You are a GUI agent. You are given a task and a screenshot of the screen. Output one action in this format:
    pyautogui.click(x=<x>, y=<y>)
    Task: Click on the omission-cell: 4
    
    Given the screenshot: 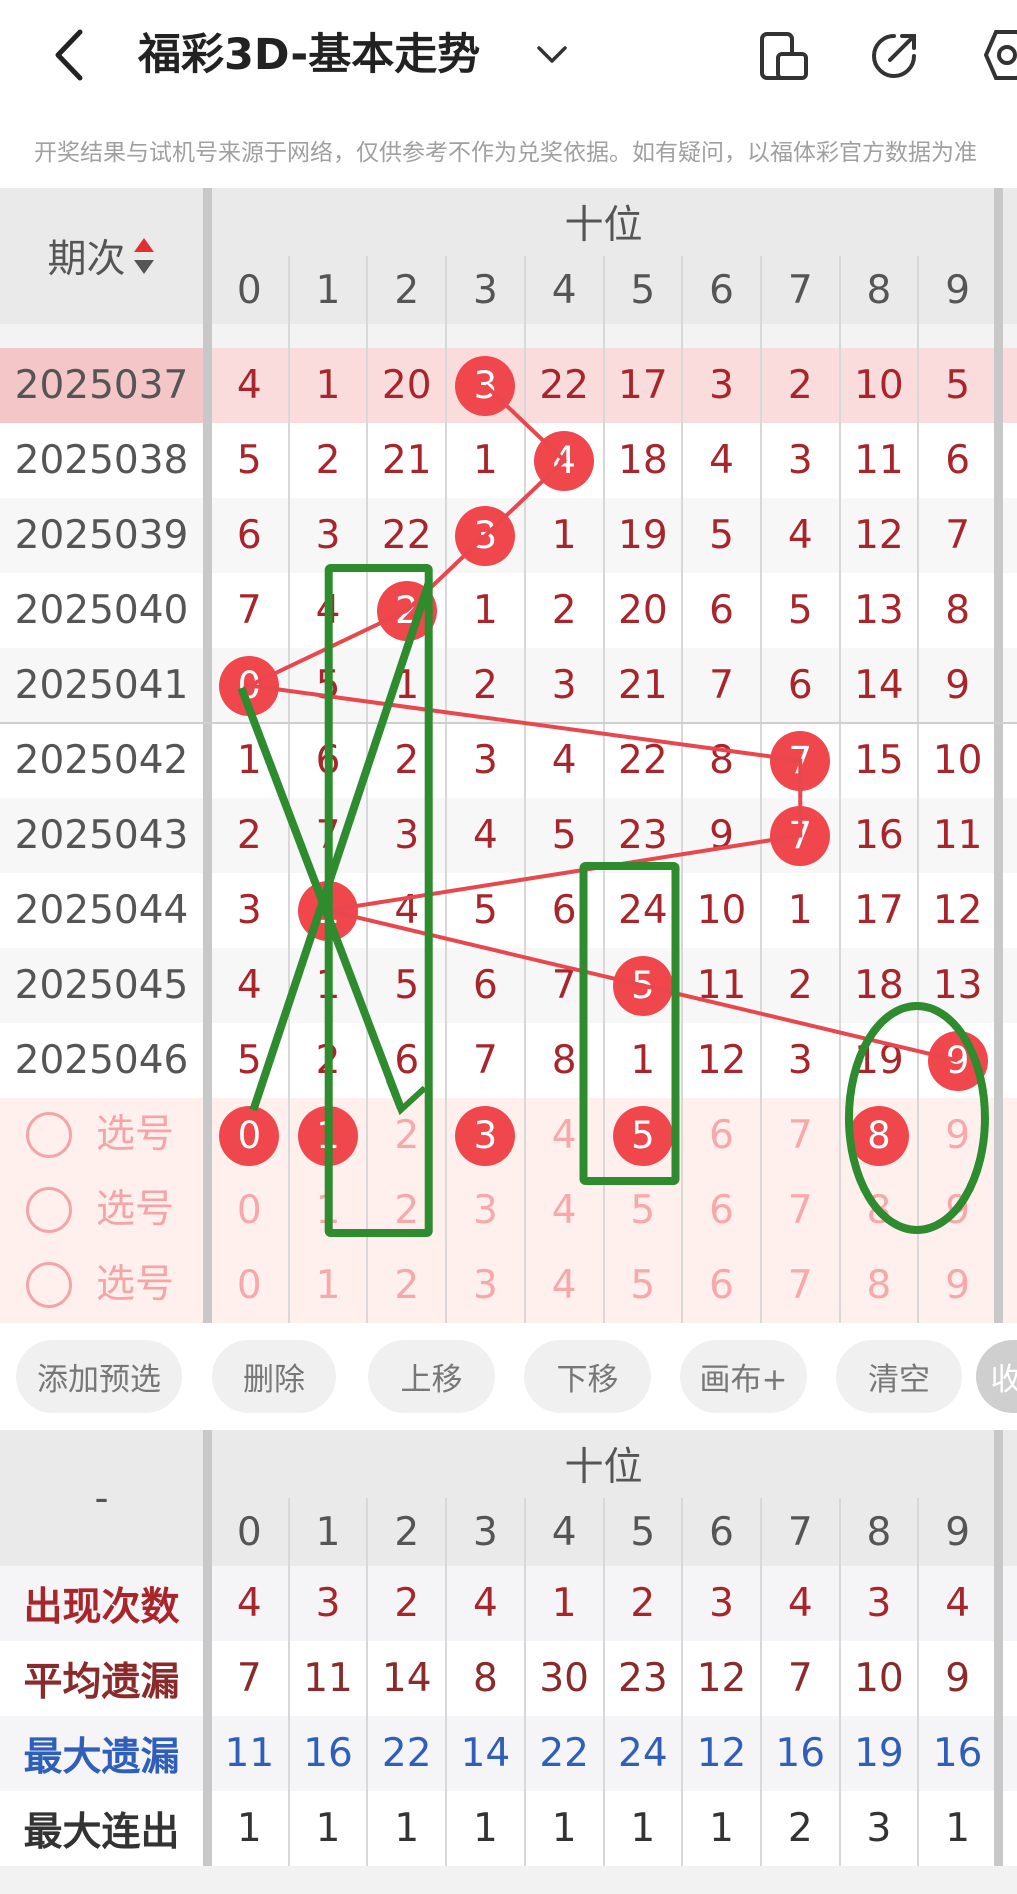 What is the action you would take?
    pyautogui.click(x=721, y=460)
    